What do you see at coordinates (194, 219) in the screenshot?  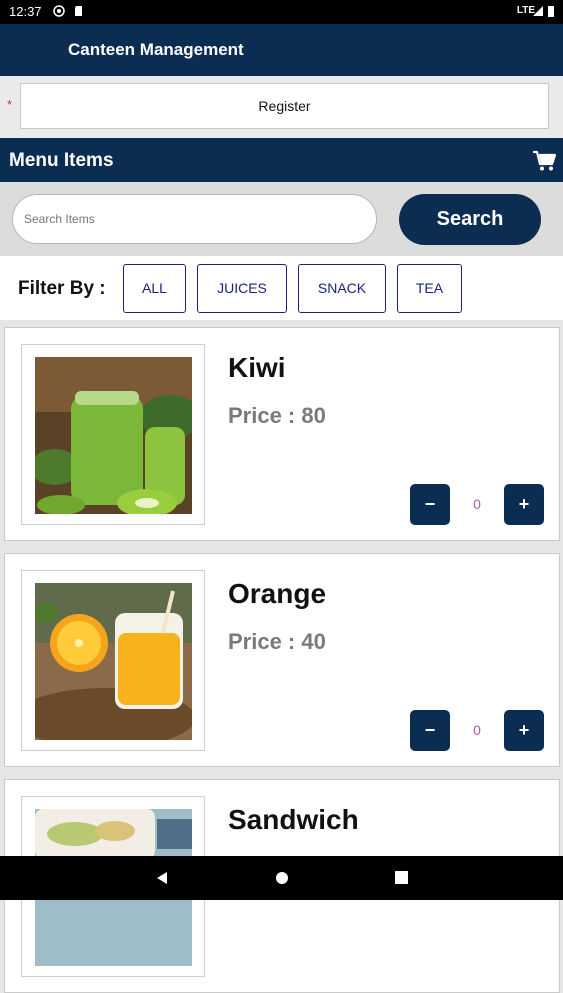 I see `search-input` at bounding box center [194, 219].